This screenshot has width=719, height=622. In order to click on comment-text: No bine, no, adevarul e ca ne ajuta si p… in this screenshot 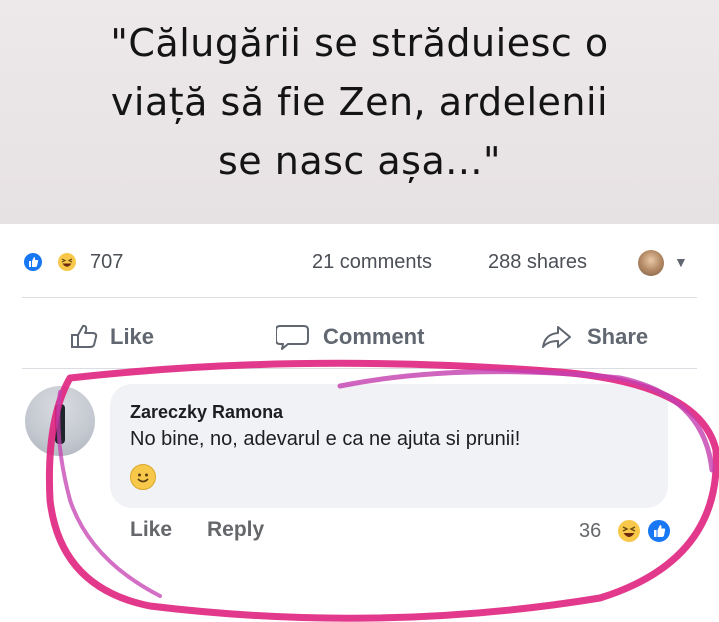, I will do `click(325, 439)`.